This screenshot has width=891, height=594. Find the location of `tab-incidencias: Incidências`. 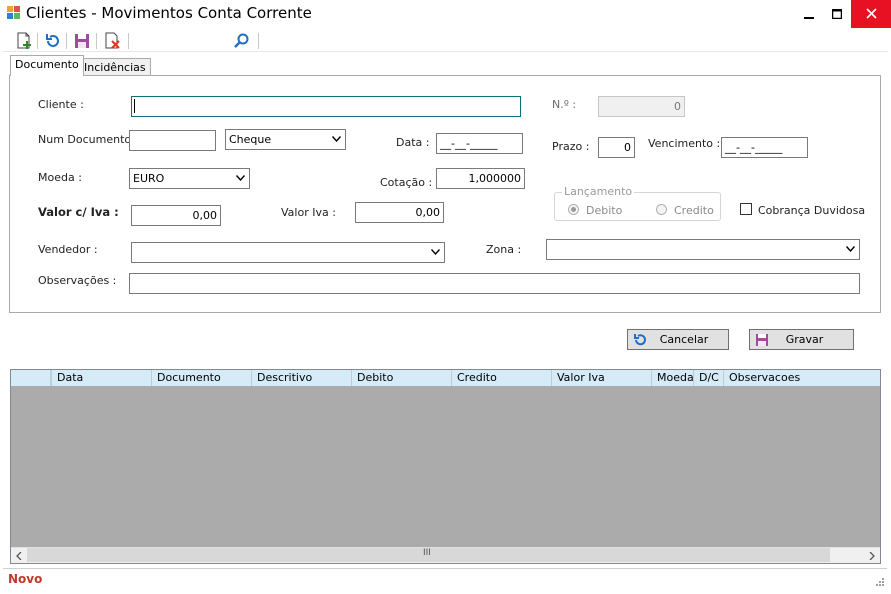

tab-incidencias: Incidências is located at coordinates (115, 66).